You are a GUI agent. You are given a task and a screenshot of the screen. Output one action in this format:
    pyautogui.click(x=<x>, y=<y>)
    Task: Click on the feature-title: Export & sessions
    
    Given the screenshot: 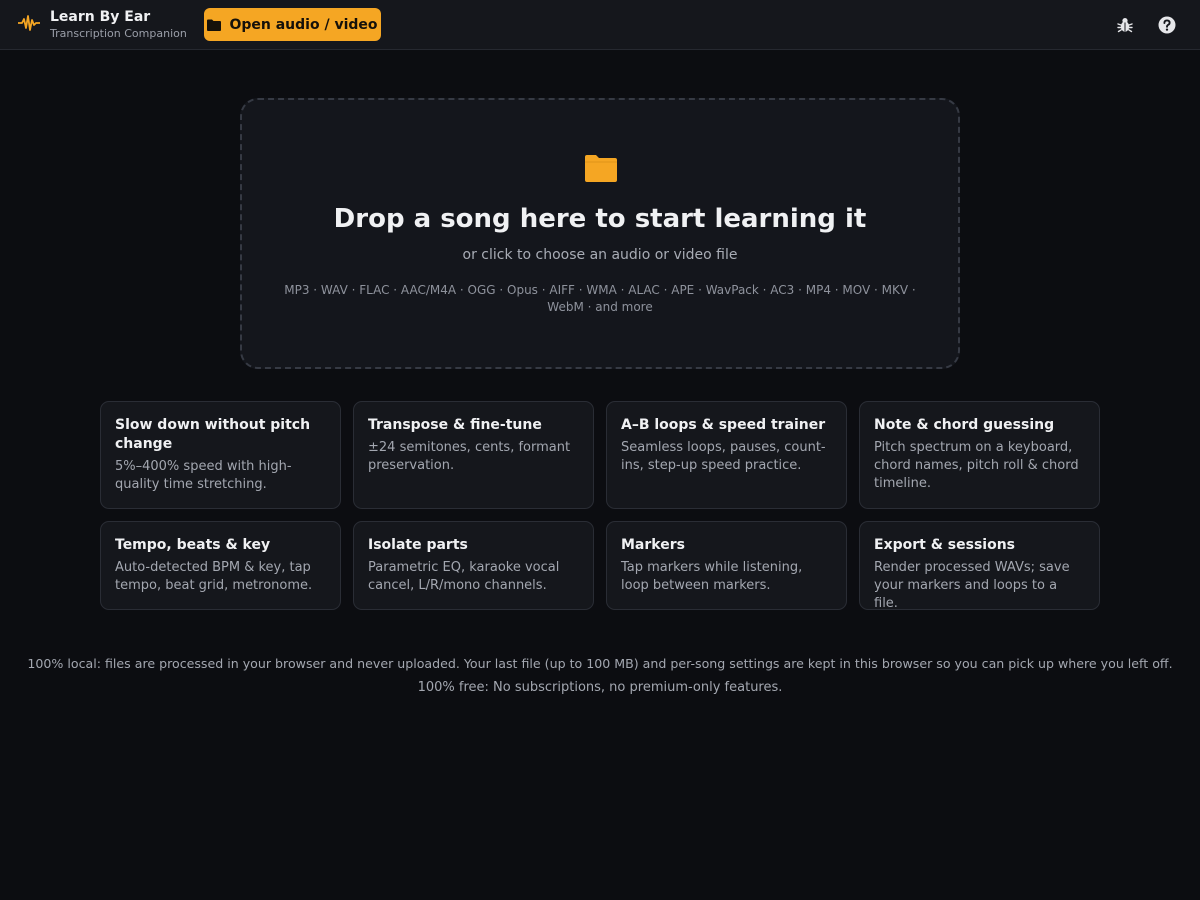 What is the action you would take?
    pyautogui.click(x=944, y=545)
    